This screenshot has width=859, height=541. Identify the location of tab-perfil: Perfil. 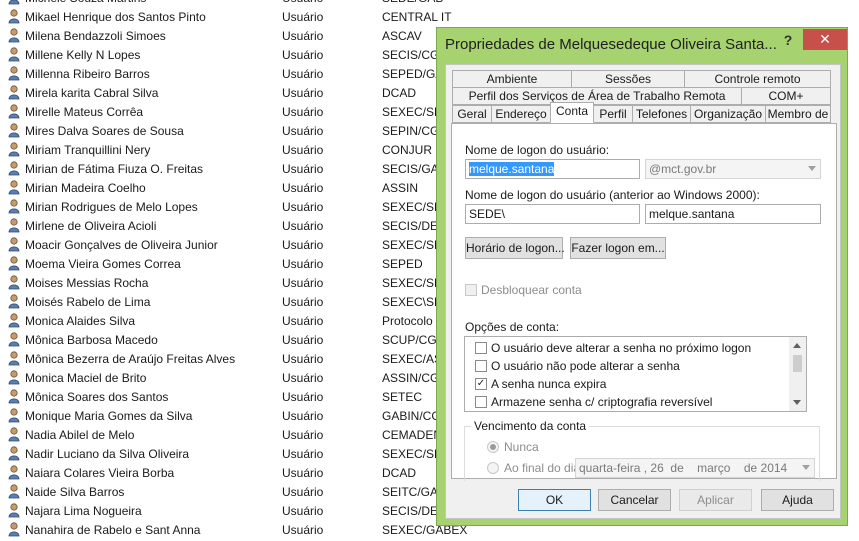
(613, 114).